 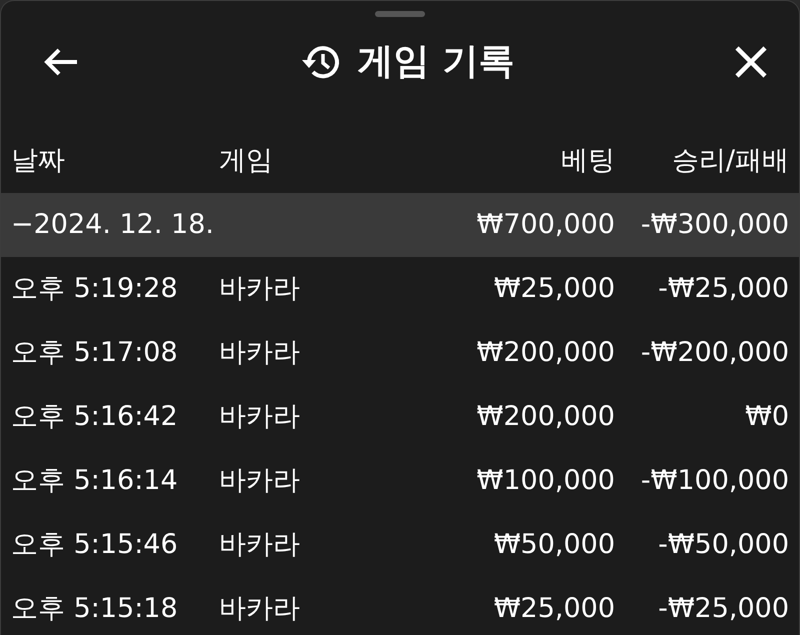 What do you see at coordinates (38, 161) in the screenshot?
I see `column-header: 날짜` at bounding box center [38, 161].